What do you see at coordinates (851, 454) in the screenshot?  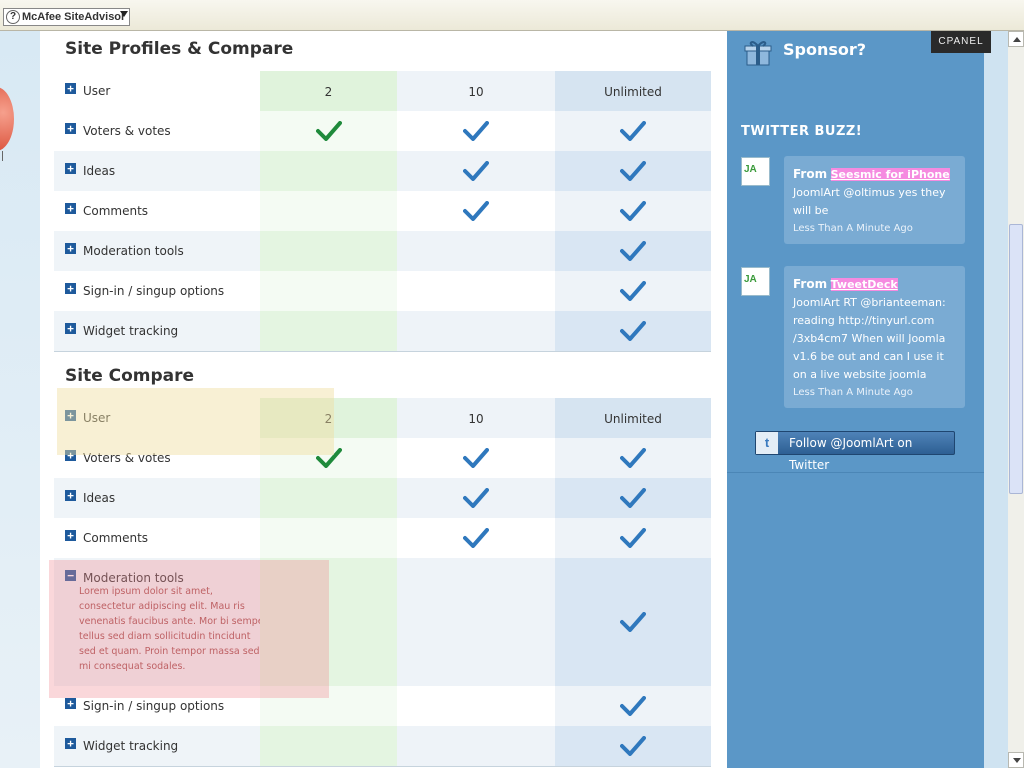 I see `follow-label: Follow @JoomlArt on Twitter` at bounding box center [851, 454].